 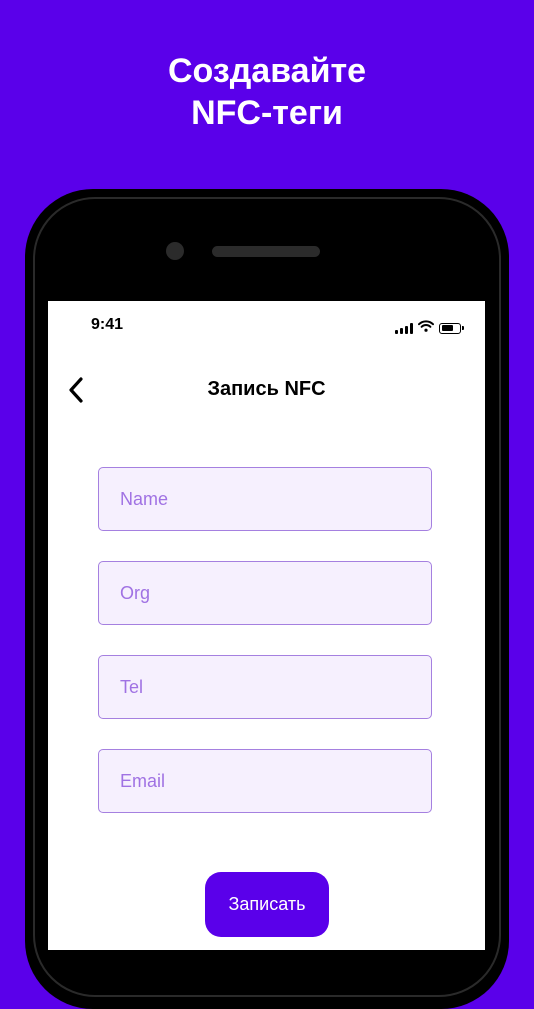 What do you see at coordinates (266, 389) in the screenshot?
I see `page-title: Запись NFC` at bounding box center [266, 389].